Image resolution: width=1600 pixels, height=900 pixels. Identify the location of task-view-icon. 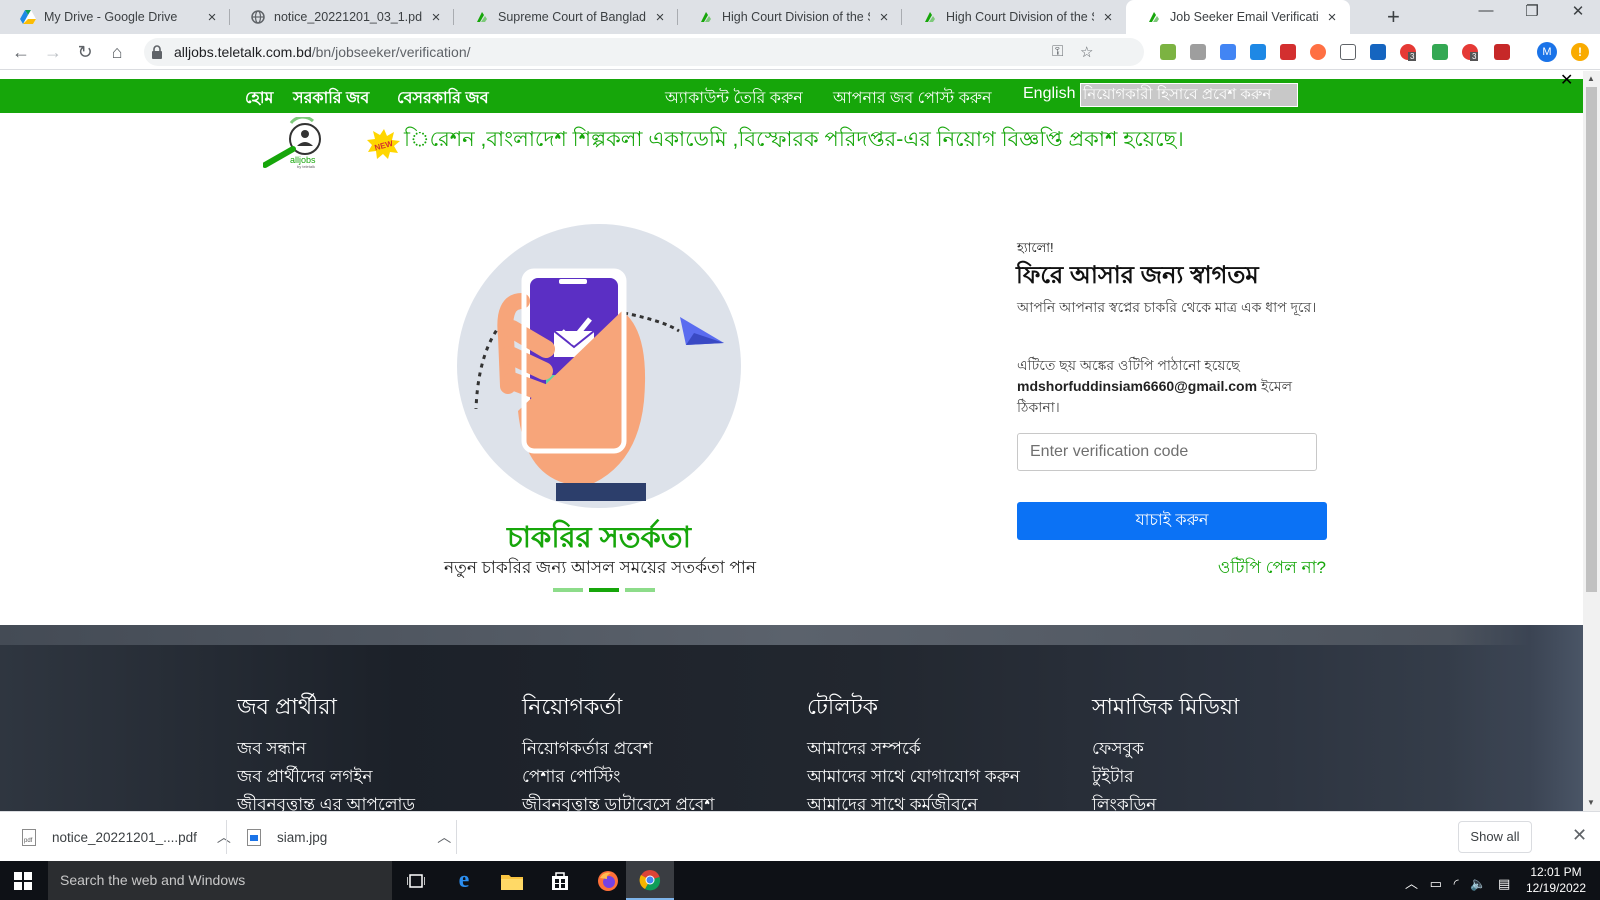
(416, 880).